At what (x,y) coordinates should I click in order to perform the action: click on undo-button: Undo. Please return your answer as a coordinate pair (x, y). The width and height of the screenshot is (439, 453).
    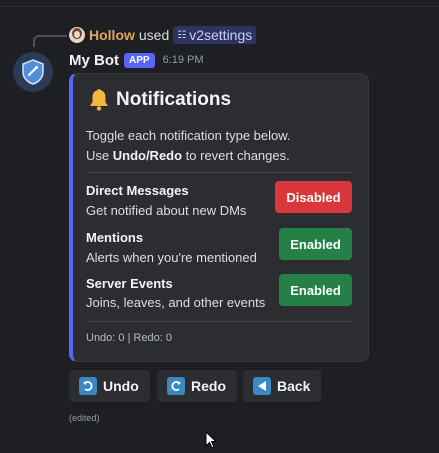
    Looking at the image, I should click on (109, 386).